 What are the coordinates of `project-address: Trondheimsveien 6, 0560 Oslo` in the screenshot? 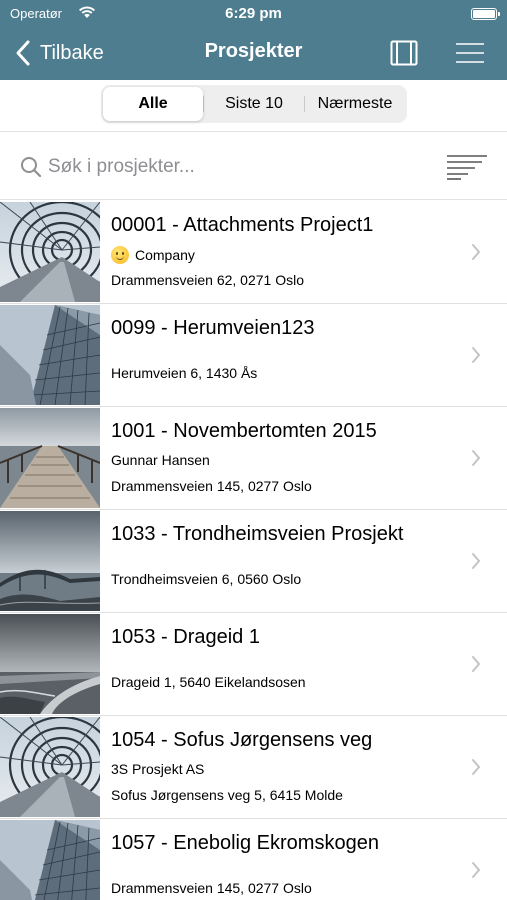 It's located at (206, 579).